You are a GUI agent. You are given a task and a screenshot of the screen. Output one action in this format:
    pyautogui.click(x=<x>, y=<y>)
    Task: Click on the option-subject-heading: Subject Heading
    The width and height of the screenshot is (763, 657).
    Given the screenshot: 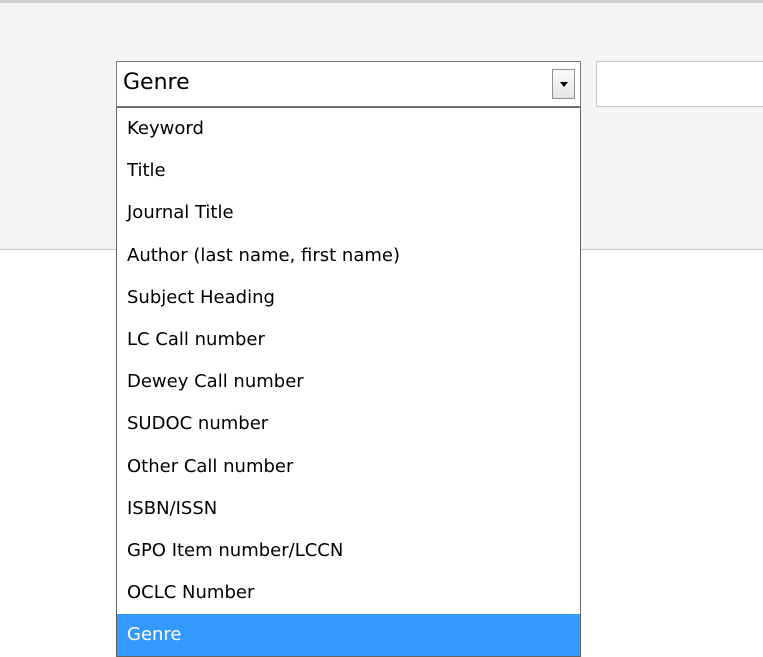 What is the action you would take?
    pyautogui.click(x=348, y=298)
    